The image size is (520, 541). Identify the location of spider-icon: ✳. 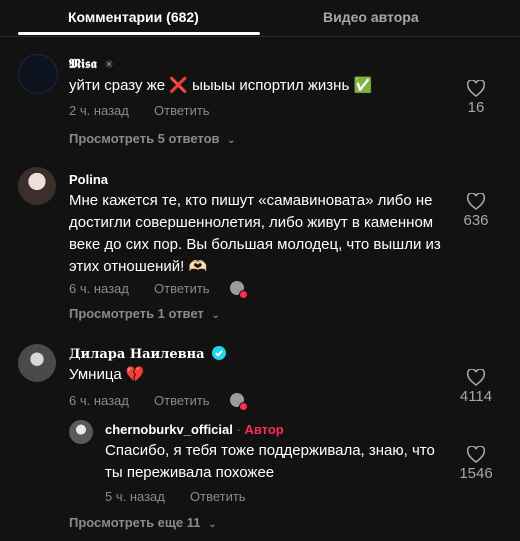
(109, 65).